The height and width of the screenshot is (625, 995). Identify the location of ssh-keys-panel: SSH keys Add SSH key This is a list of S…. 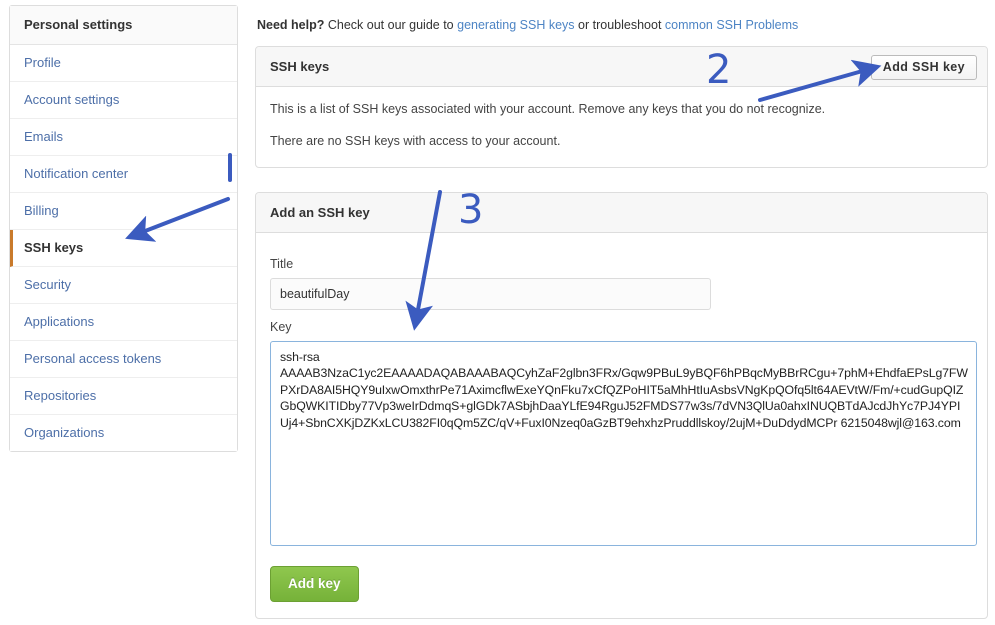
(621, 107).